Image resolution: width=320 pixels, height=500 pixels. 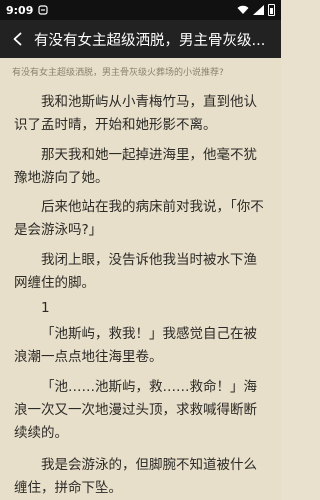 I want to click on paragraph-7: 我是会游泳的，但脚腕不知道被什么缠住，拼命下坠。, so click(x=135, y=476).